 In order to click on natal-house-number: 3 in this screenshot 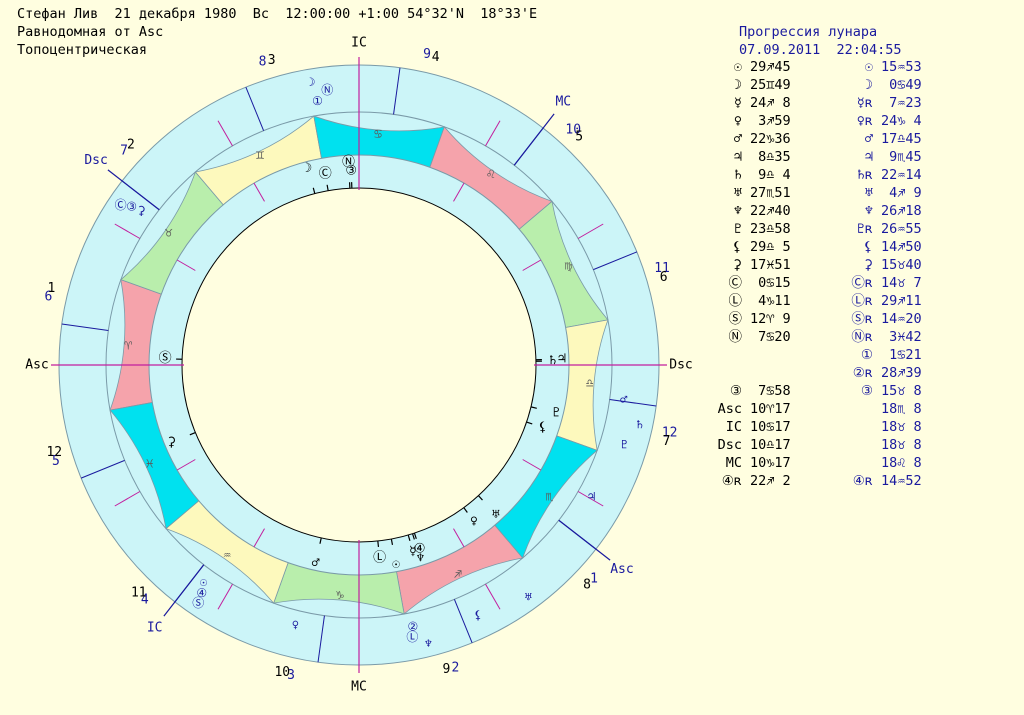, I will do `click(272, 60)`.